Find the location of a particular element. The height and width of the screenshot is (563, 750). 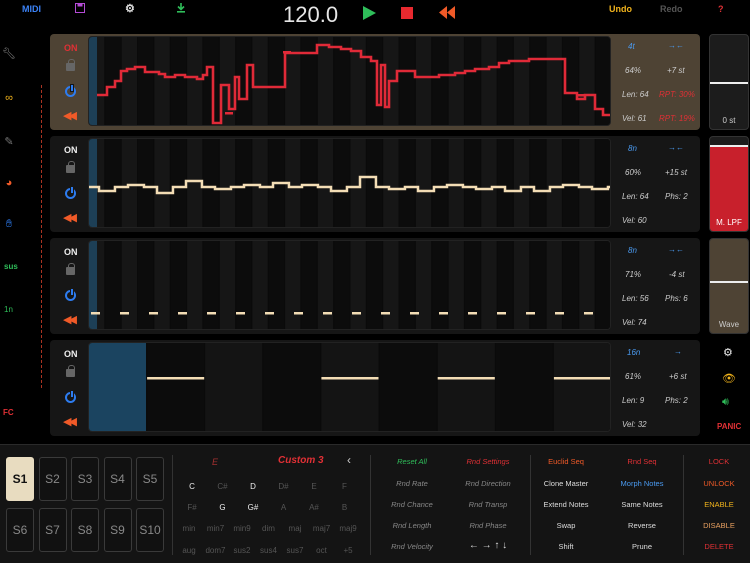

pitch-slider: 0 st is located at coordinates (729, 82).